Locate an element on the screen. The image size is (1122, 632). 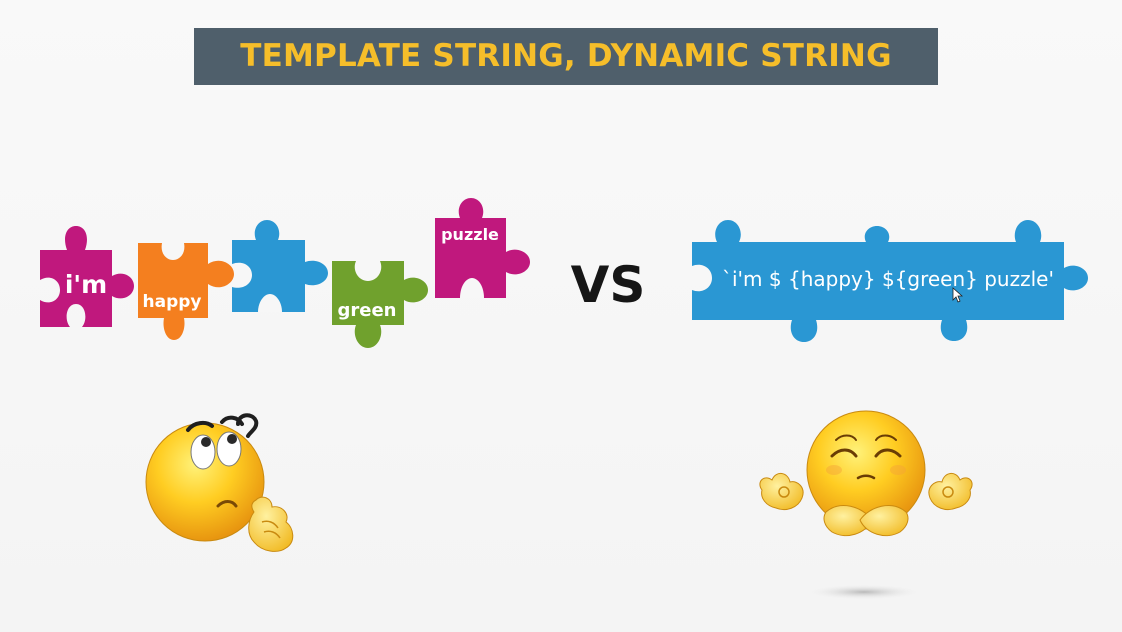
puzzle-piece-puzzle: puzzle is located at coordinates (482, 248).